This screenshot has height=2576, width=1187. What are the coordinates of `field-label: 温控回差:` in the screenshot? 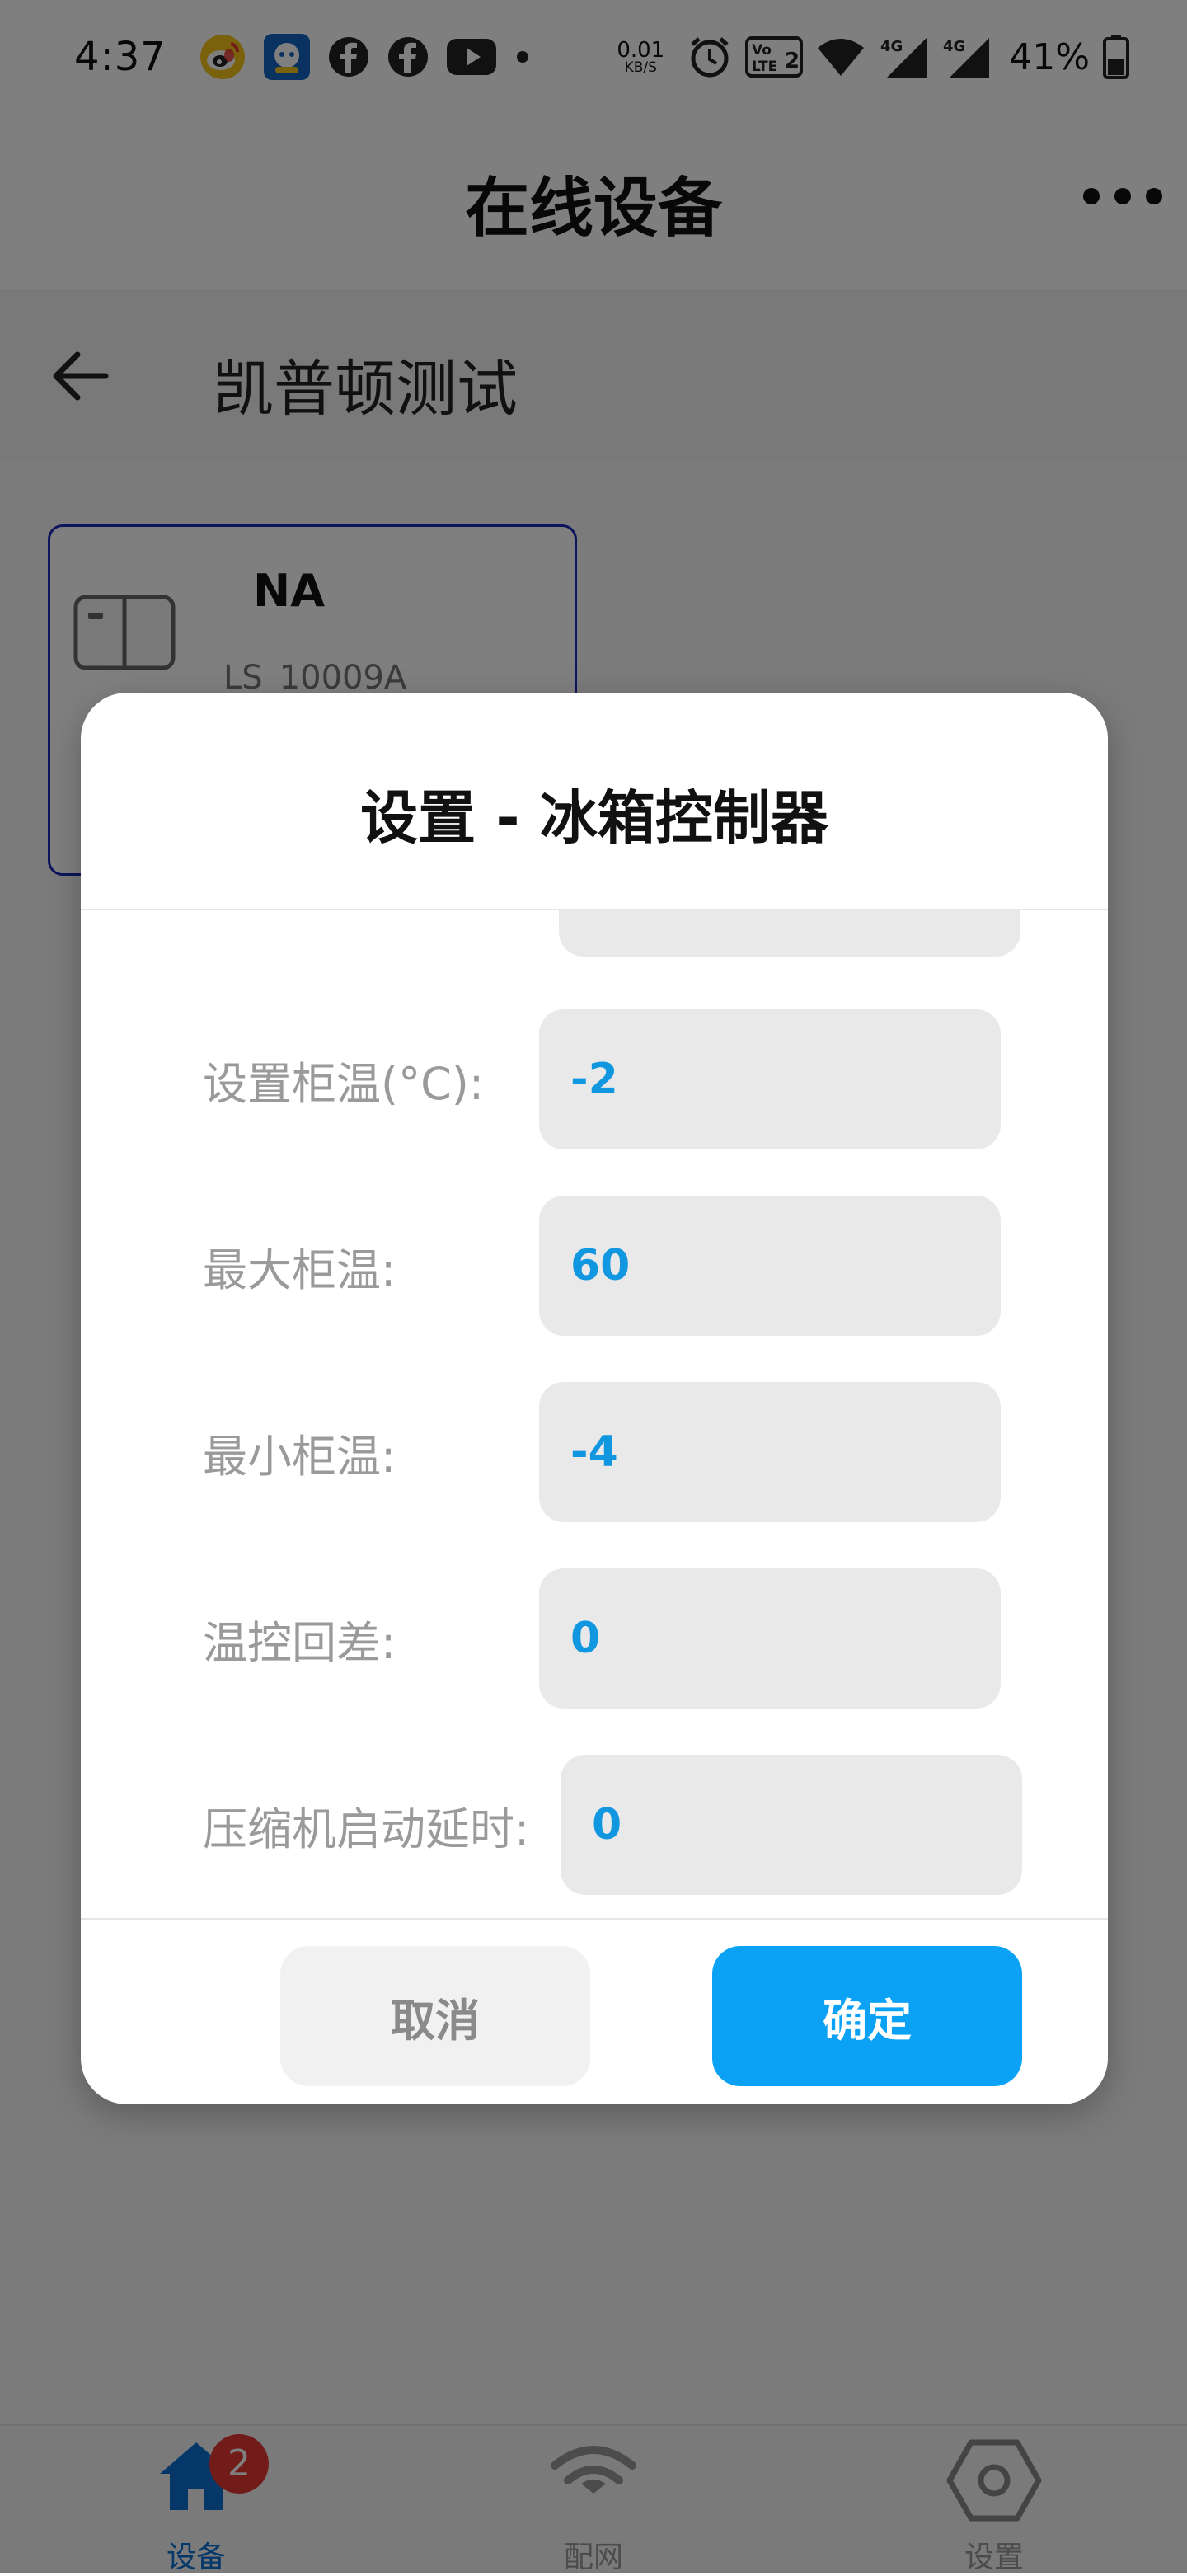 It's located at (299, 1643).